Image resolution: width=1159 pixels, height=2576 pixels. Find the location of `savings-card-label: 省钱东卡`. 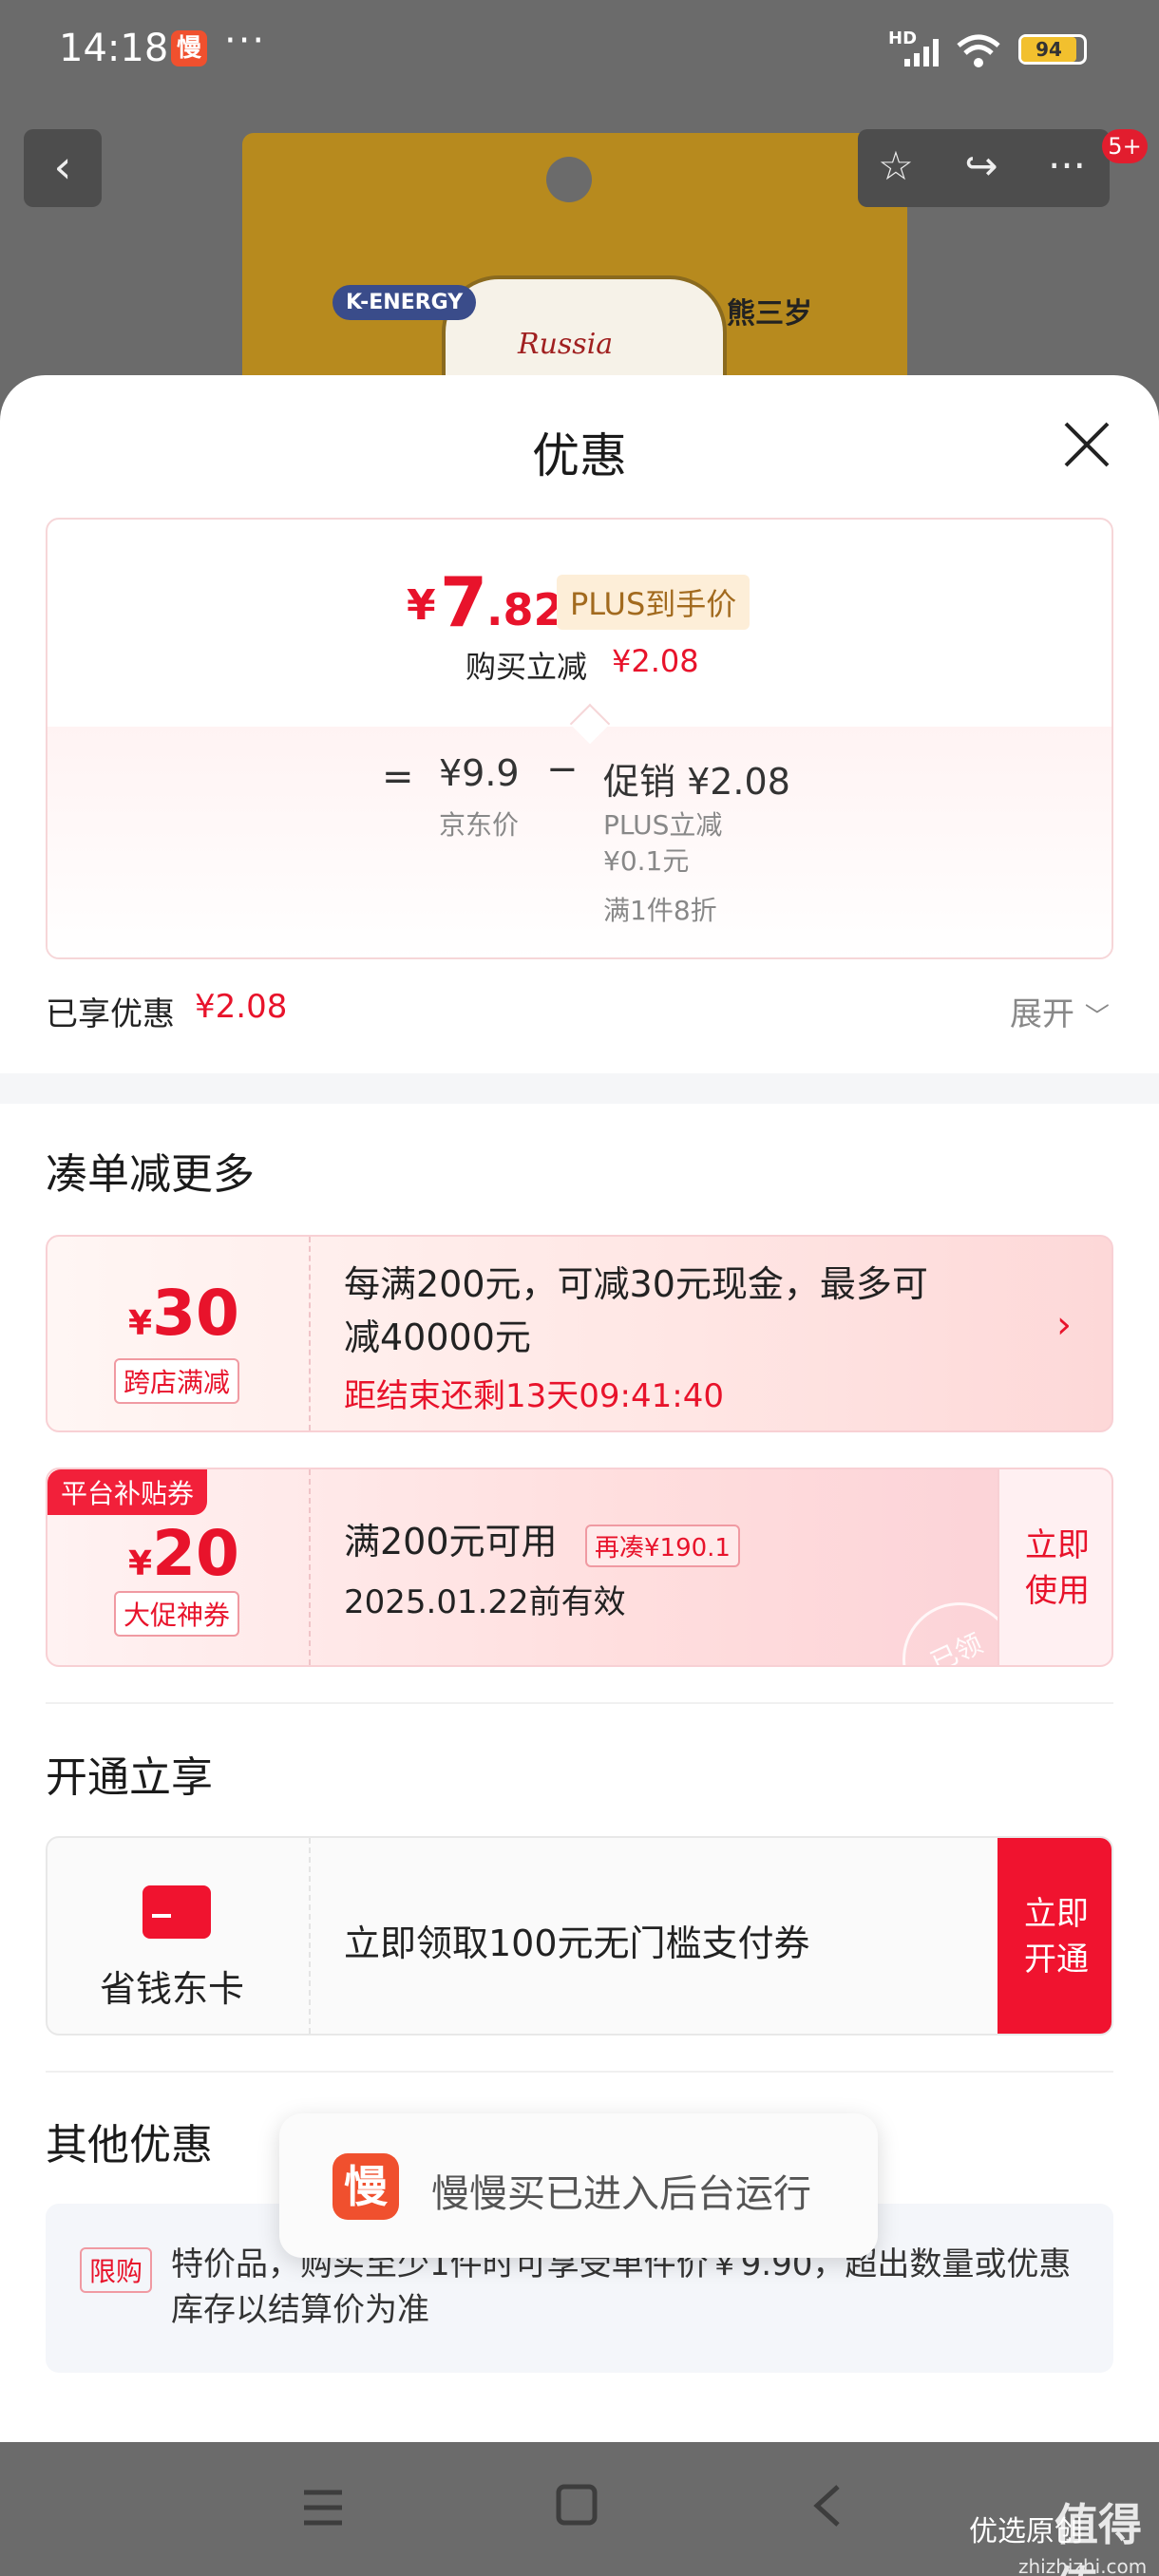

savings-card-label: 省钱东卡 is located at coordinates (172, 1989).